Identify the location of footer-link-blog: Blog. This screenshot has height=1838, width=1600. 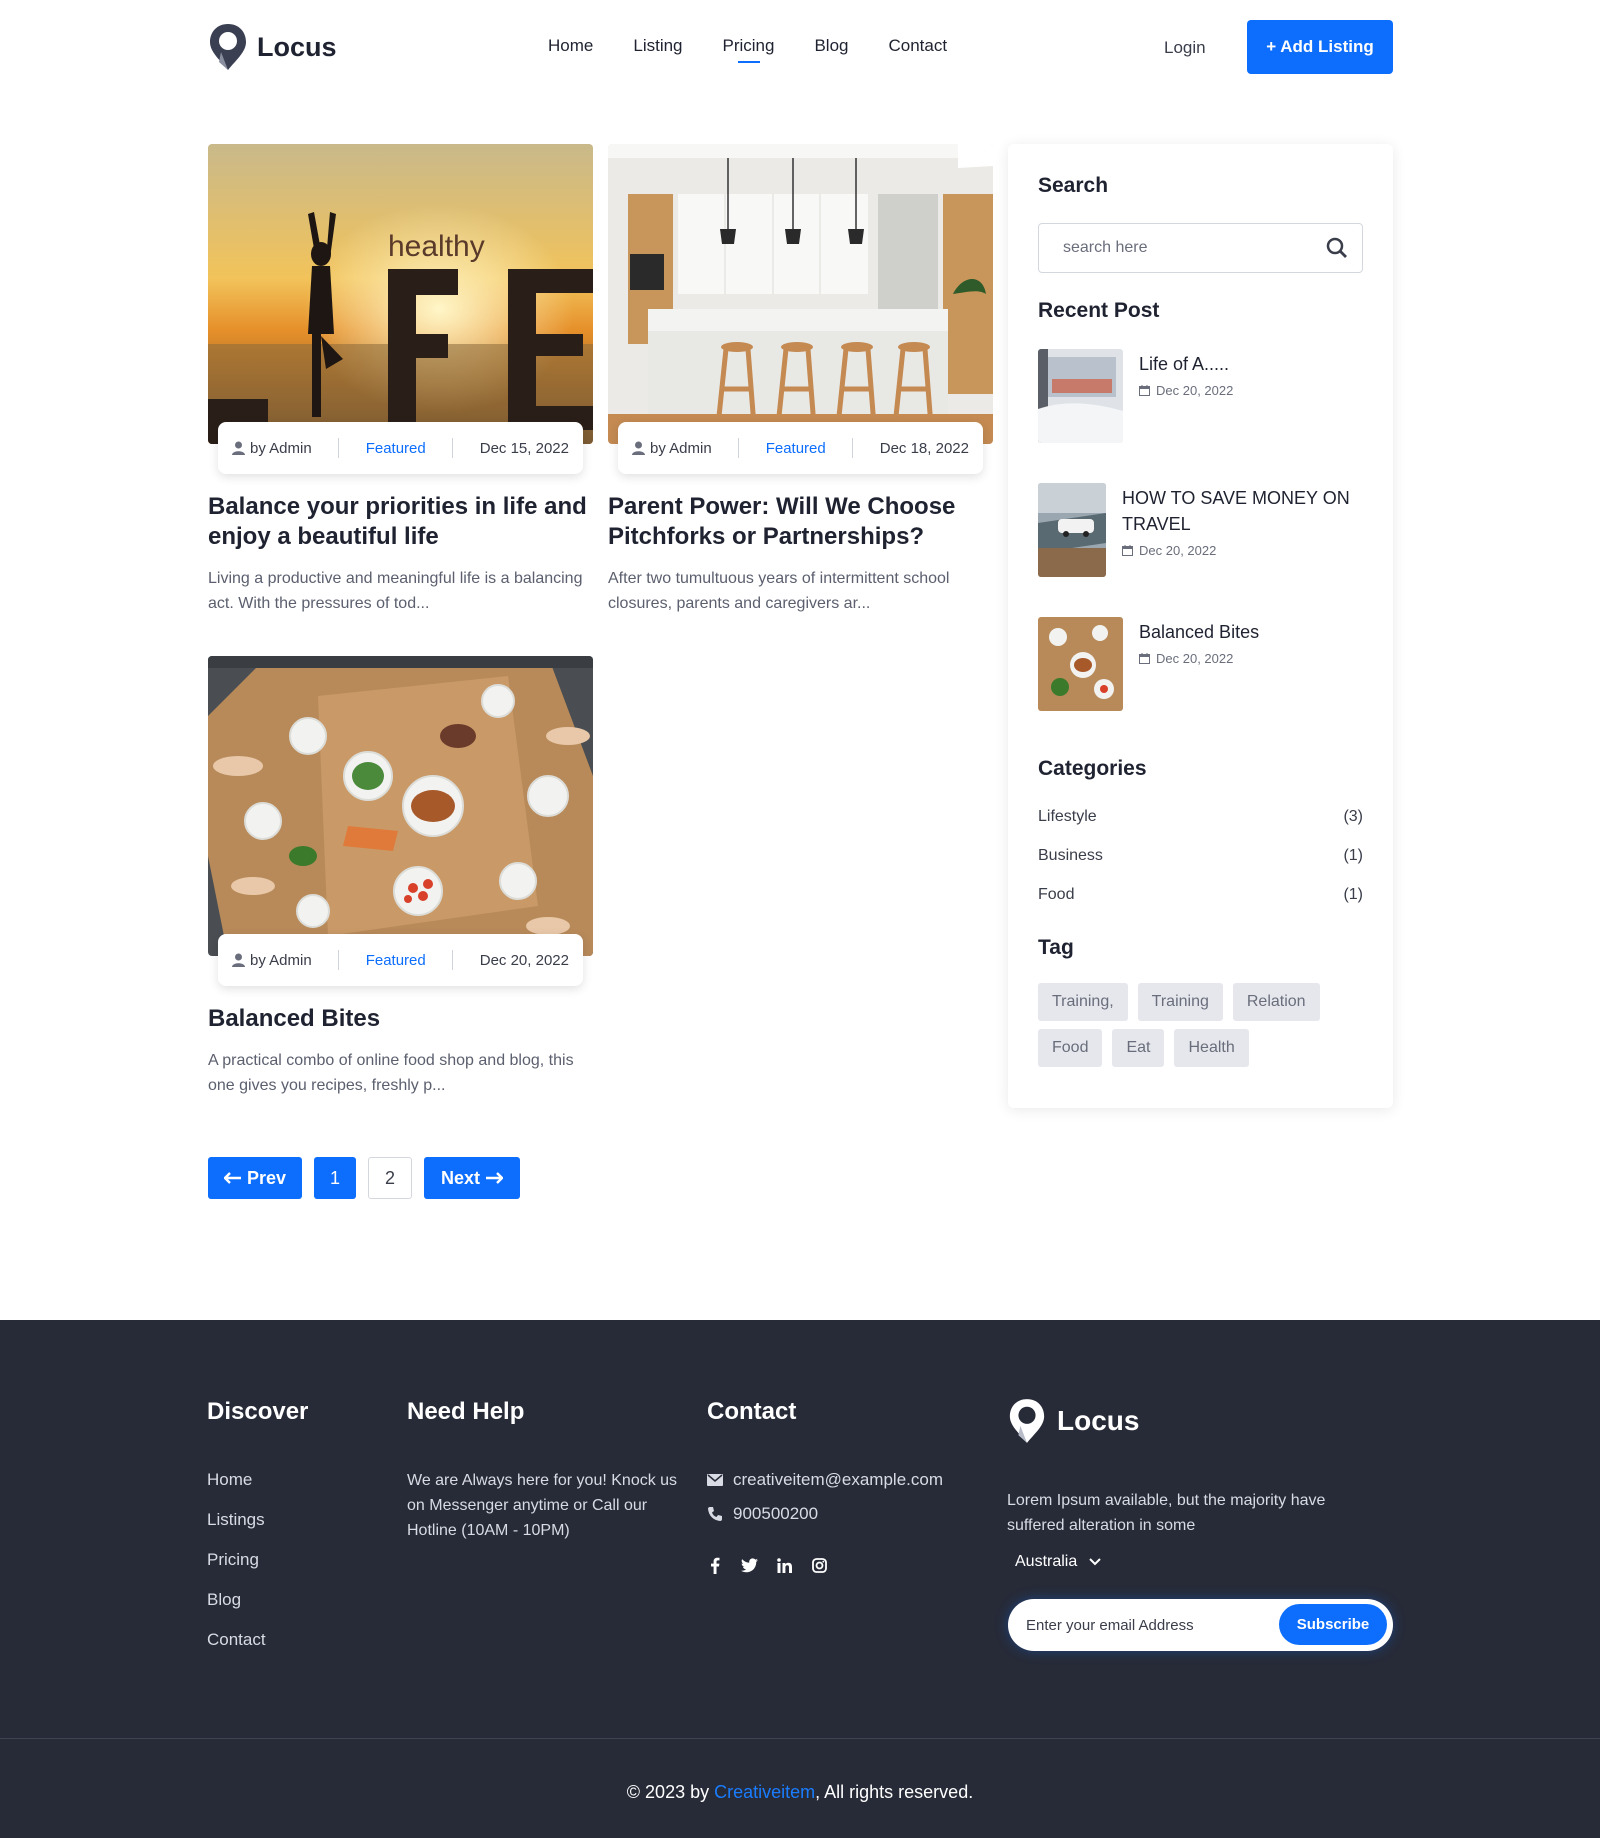
(224, 1600).